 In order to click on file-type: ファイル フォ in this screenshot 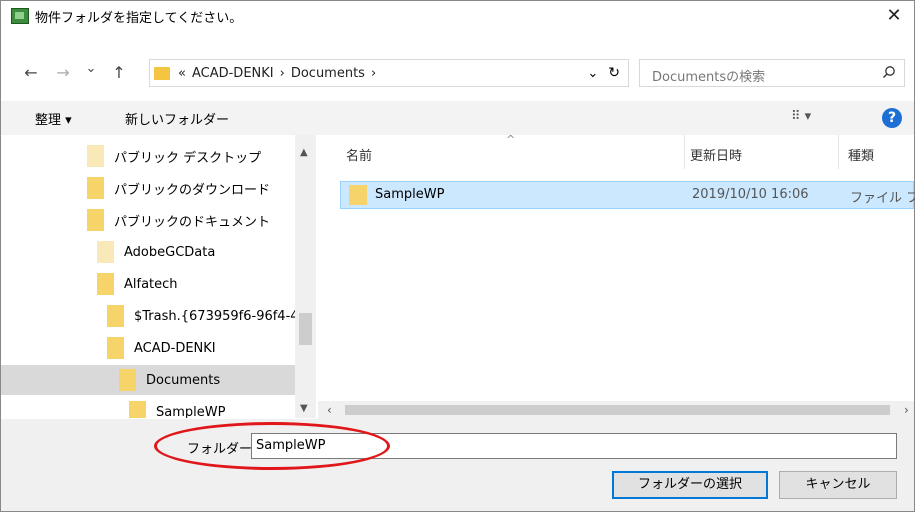, I will do `click(882, 198)`.